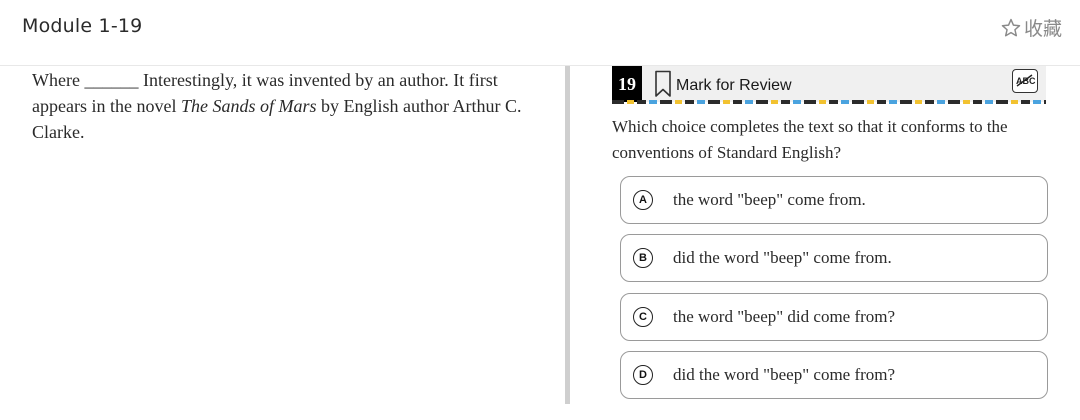 Image resolution: width=1080 pixels, height=420 pixels. Describe the element at coordinates (643, 200) in the screenshot. I see `choice-letter-a: A` at that location.